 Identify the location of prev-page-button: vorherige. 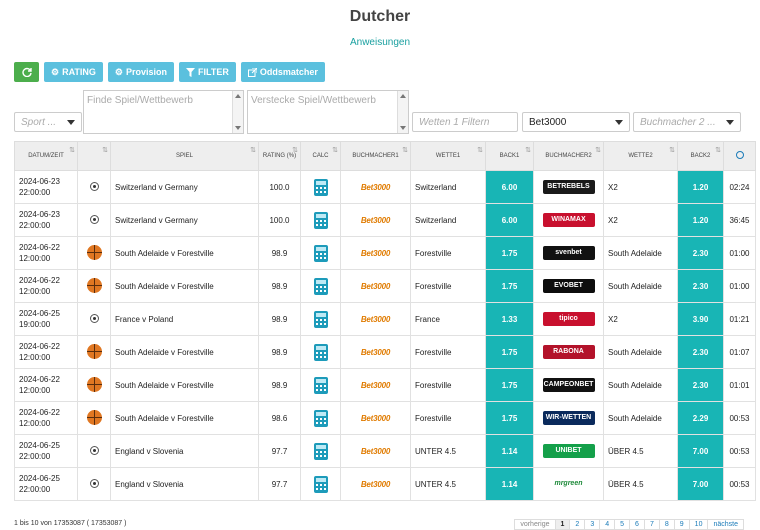
(535, 524).